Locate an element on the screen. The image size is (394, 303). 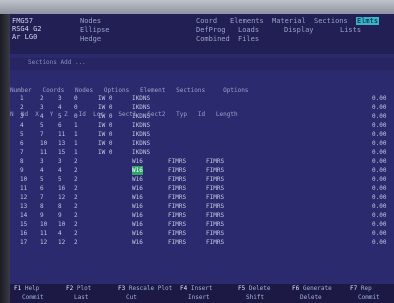
cell-node-k: 1 is located at coordinates (76, 152).